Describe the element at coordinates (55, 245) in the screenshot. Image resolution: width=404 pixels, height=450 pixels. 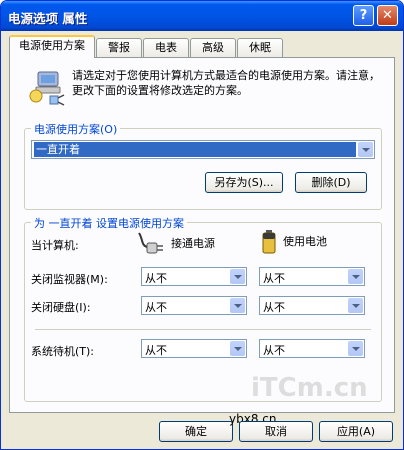
I see `when-computer-label: 当计算机:` at that location.